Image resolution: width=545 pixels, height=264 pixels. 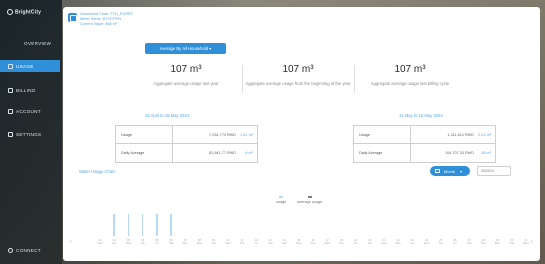 What do you see at coordinates (455, 242) in the screenshot?
I see `x-tick-label: 26 Fri` at bounding box center [455, 242].